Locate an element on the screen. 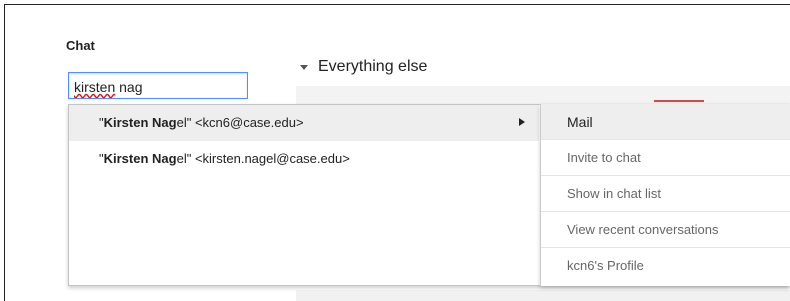  search-text-misspelled: kirsten is located at coordinates (95, 87).